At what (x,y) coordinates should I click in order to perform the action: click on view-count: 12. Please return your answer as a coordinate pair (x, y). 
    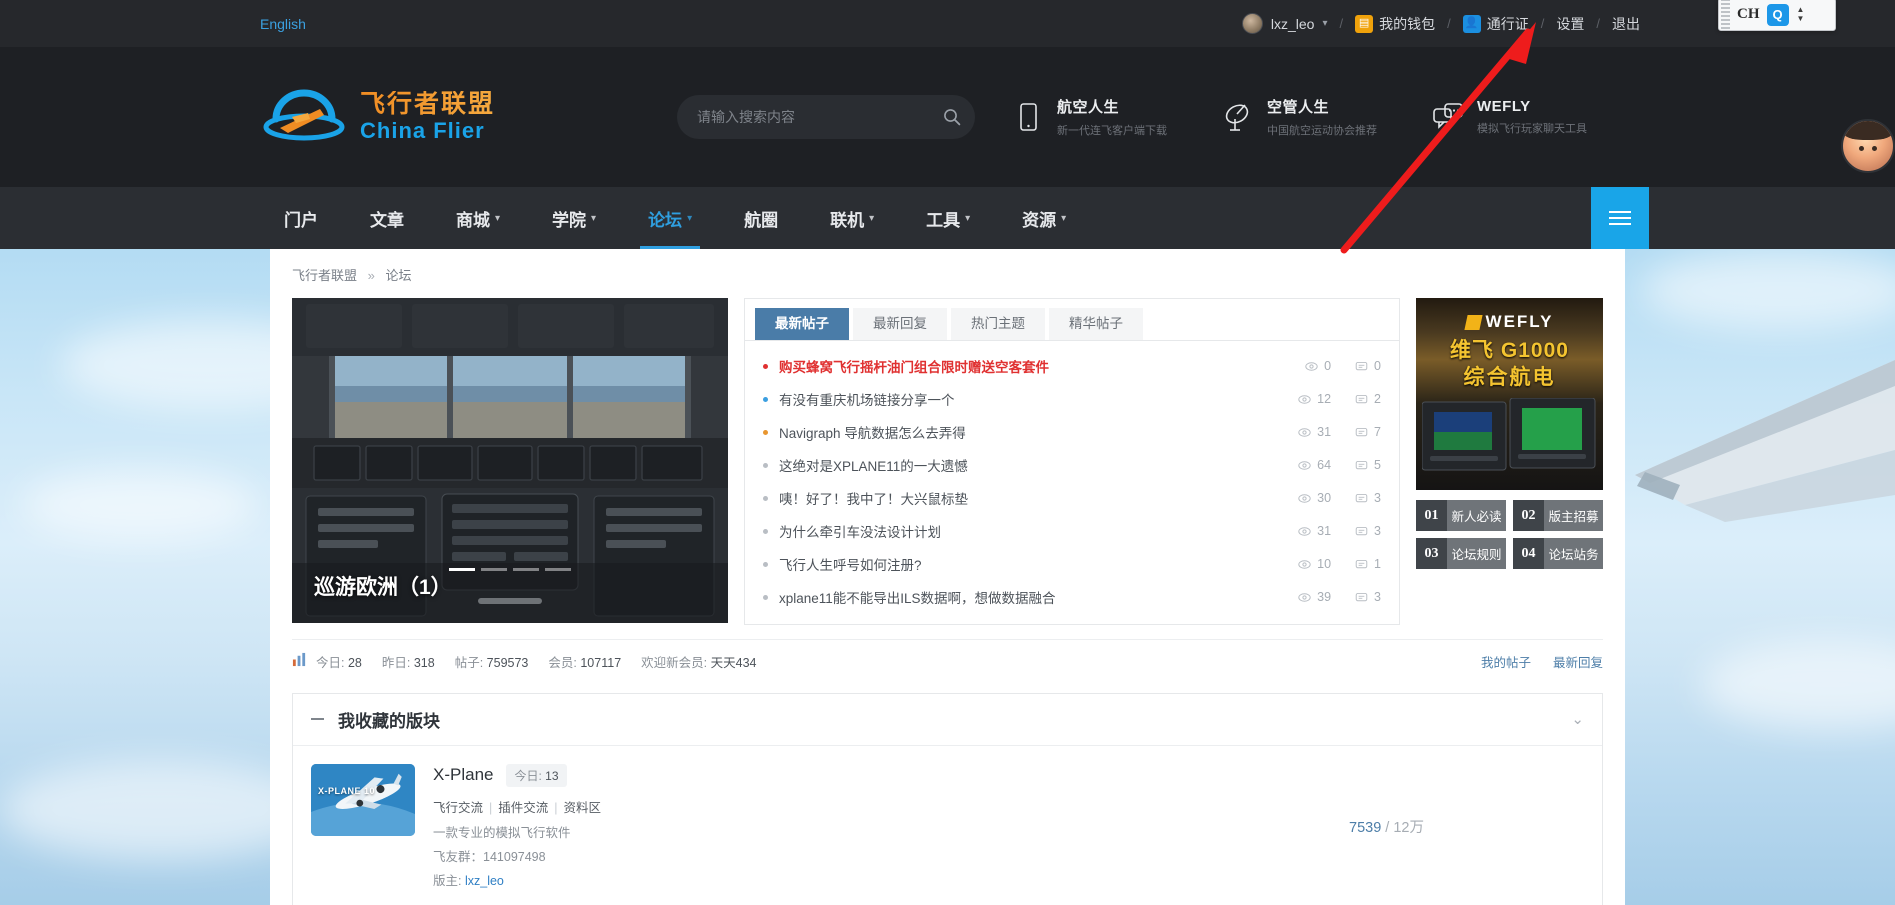
    Looking at the image, I should click on (1314, 399).